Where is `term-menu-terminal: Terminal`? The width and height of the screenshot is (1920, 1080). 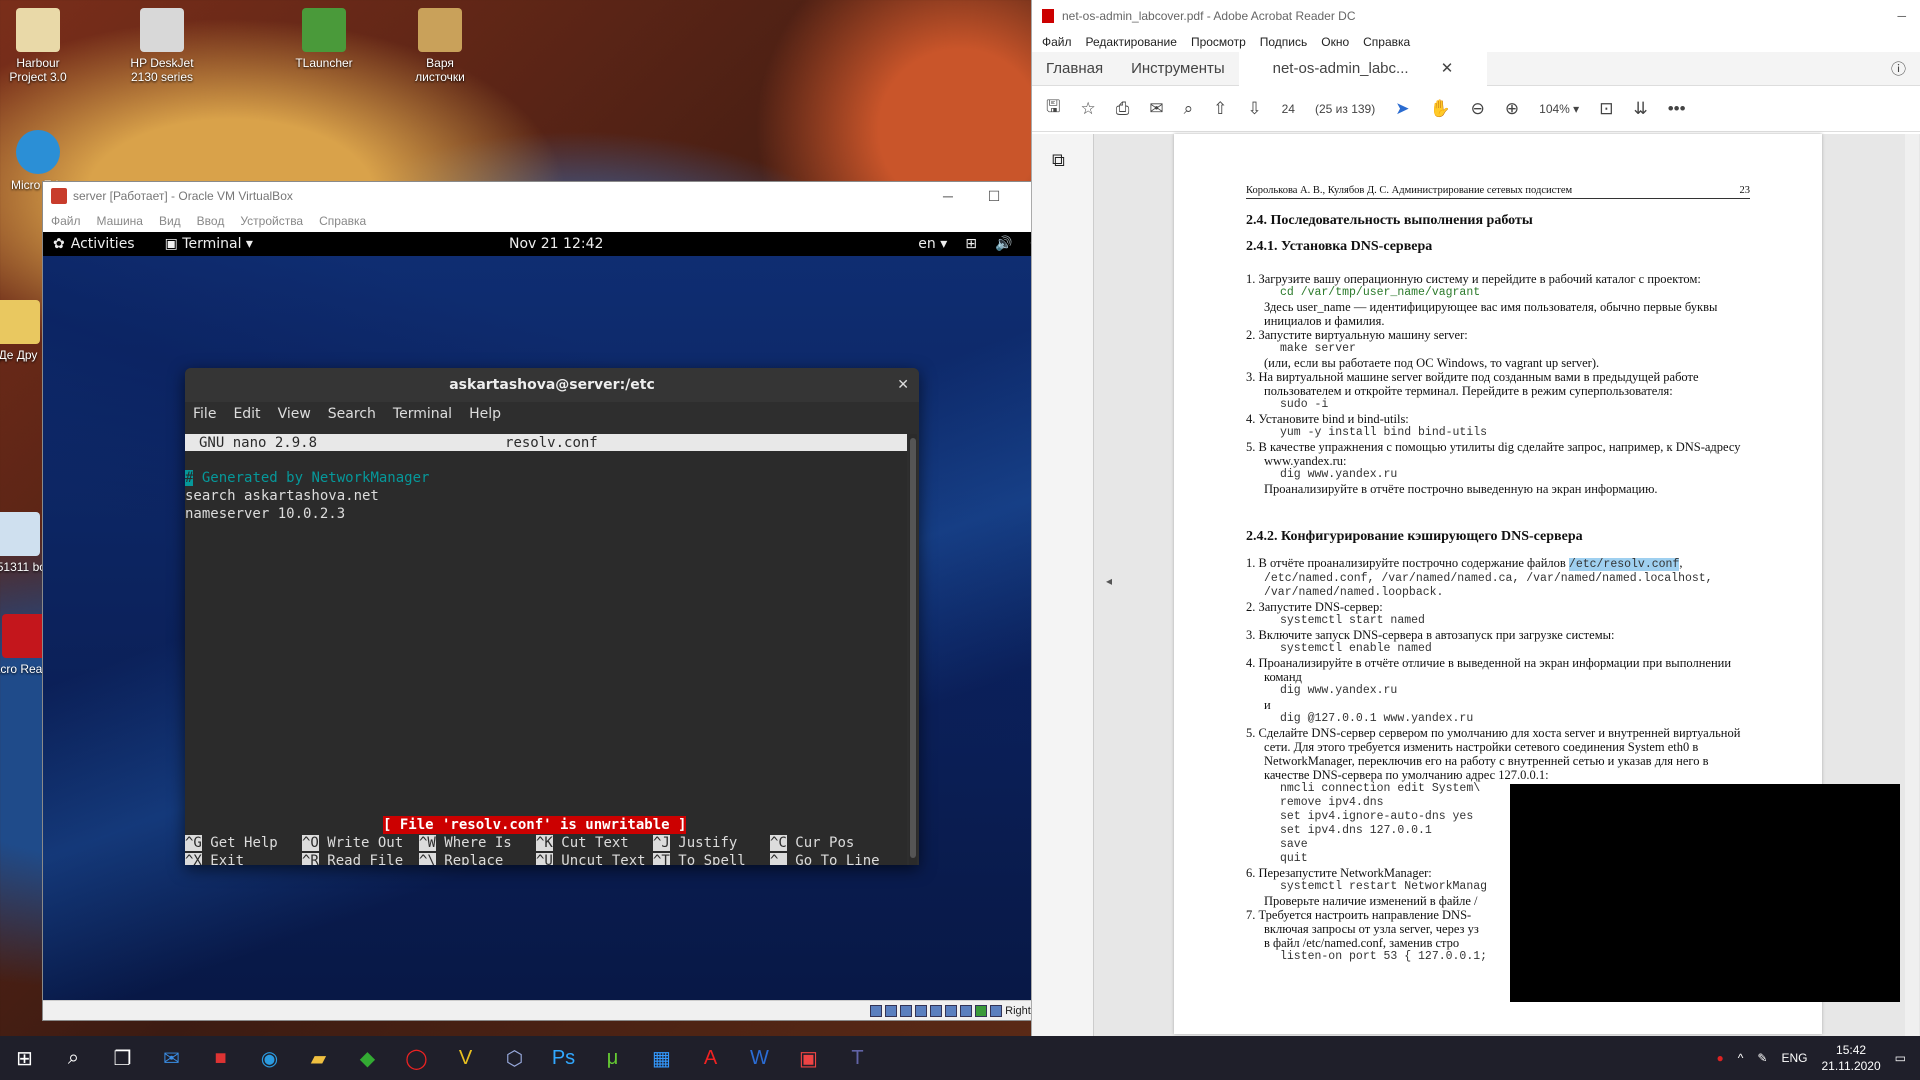 term-menu-terminal: Terminal is located at coordinates (422, 414).